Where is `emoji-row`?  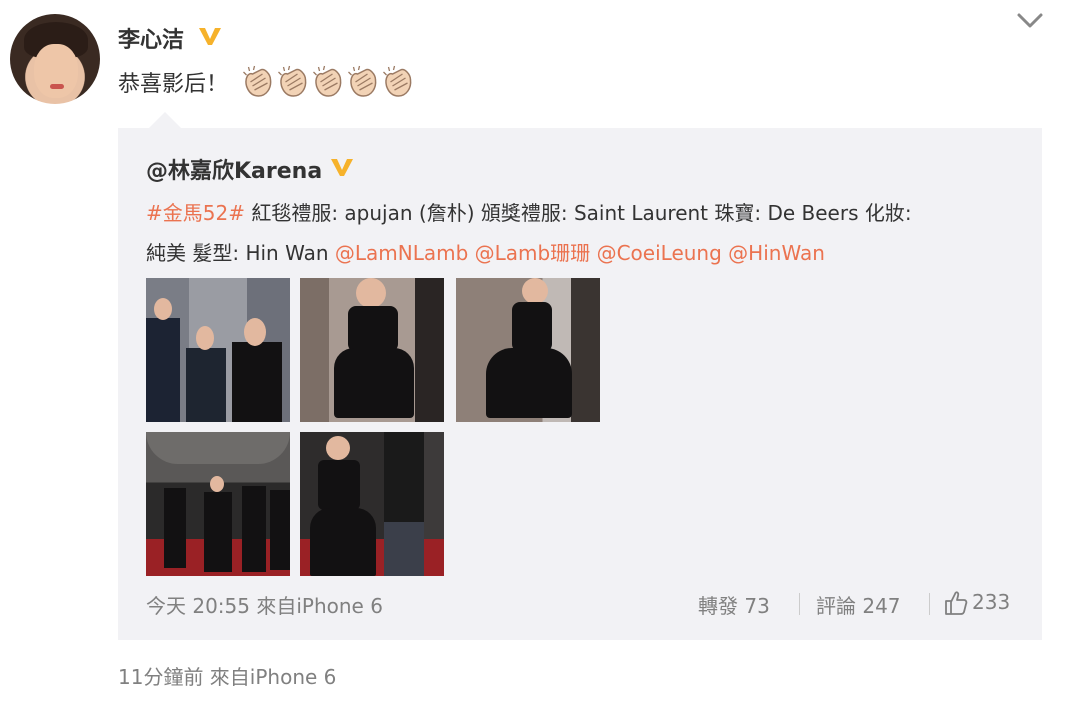 emoji-row is located at coordinates (327, 82).